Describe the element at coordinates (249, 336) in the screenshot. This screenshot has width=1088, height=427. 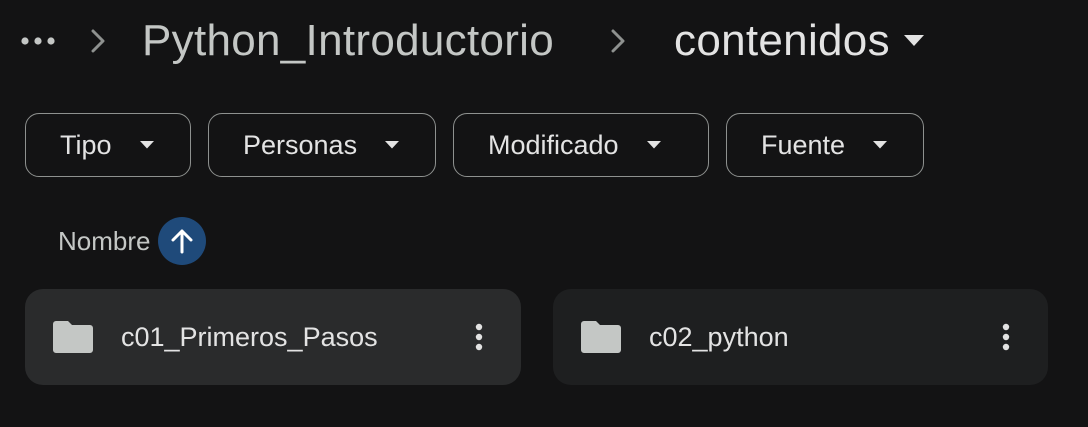
I see `folder-name: c01_Primeros_Pasos` at that location.